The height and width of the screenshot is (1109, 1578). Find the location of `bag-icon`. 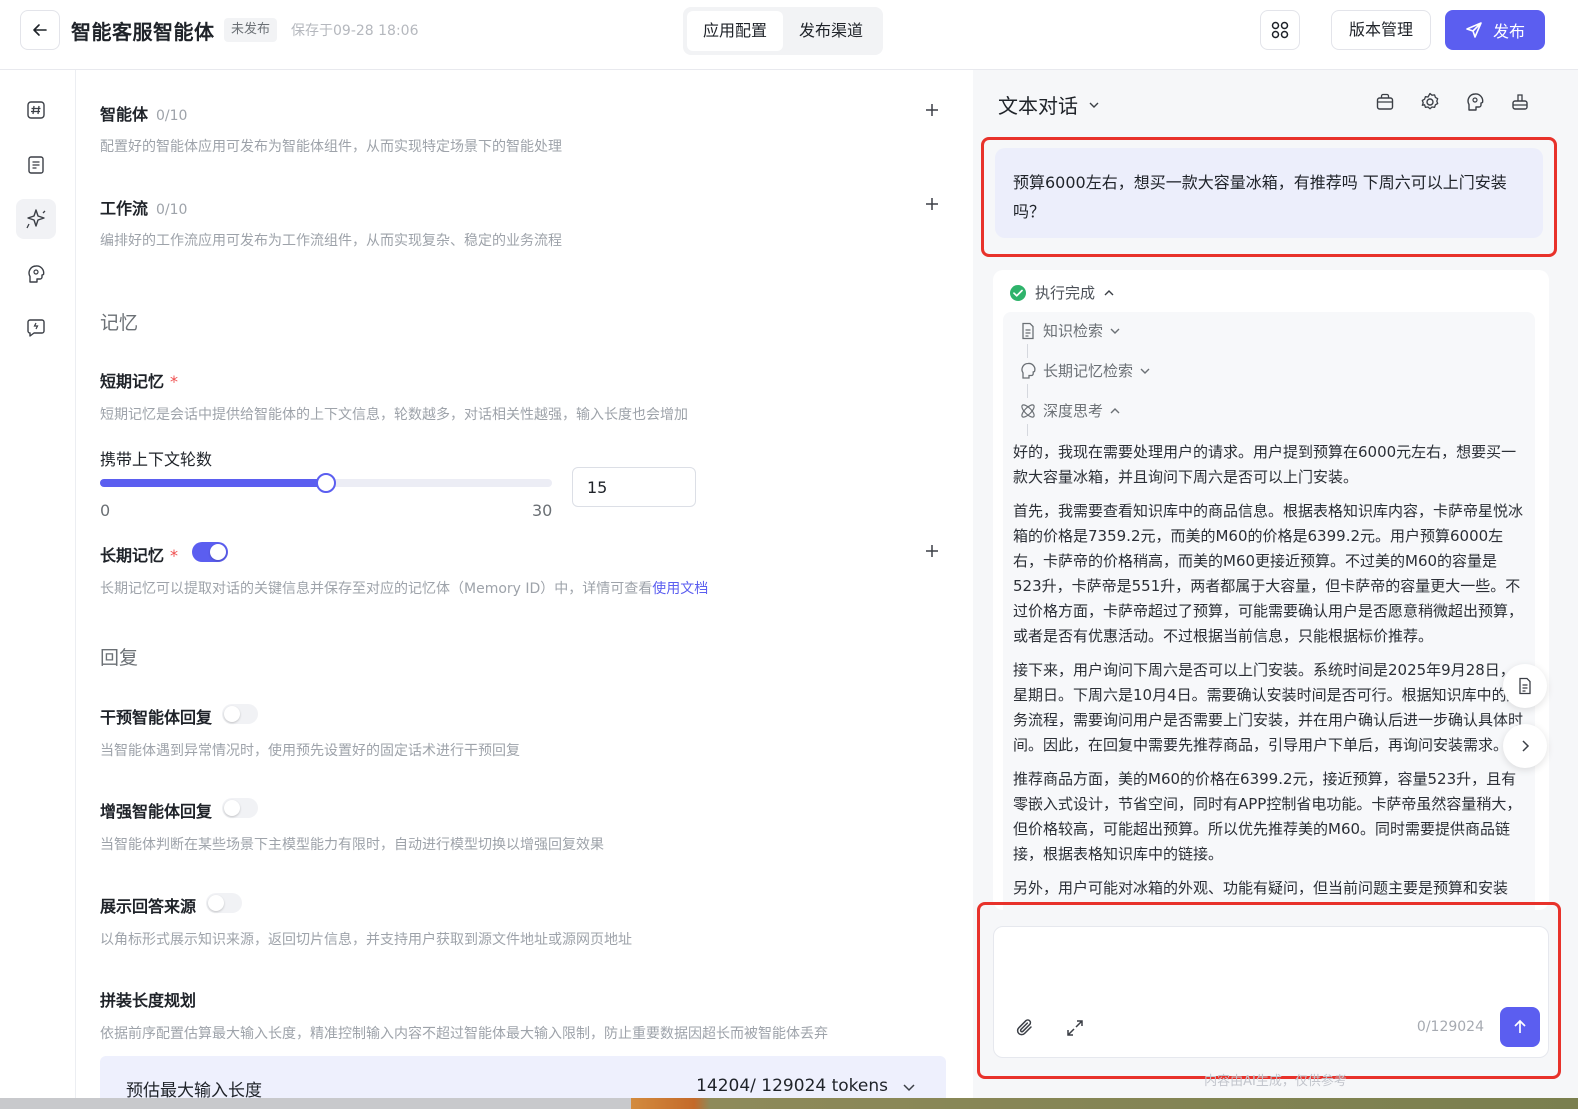

bag-icon is located at coordinates (1385, 101).